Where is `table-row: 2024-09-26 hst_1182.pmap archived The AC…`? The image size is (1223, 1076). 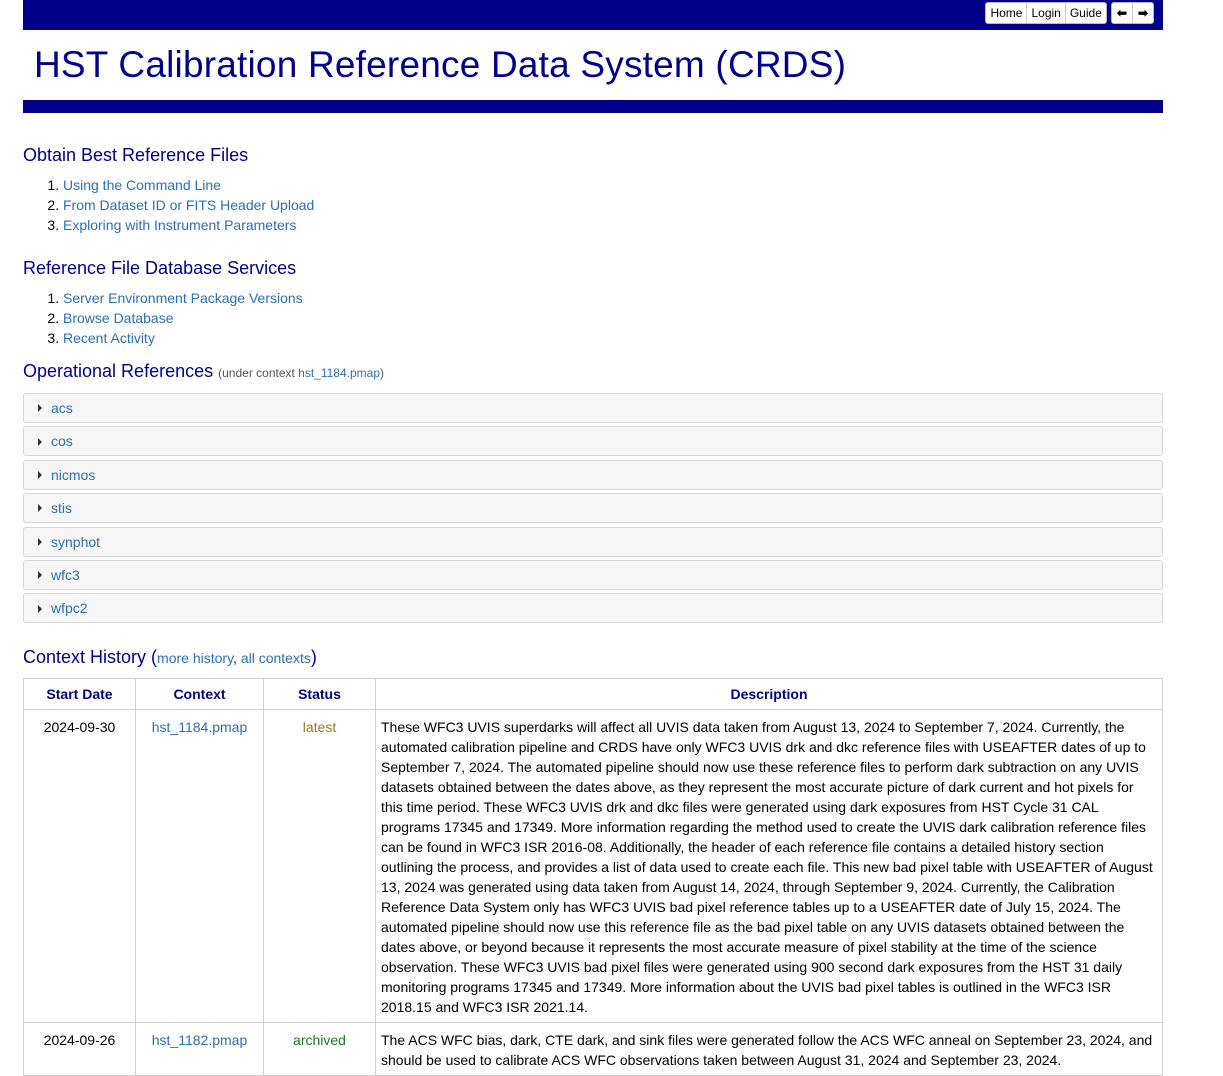
table-row: 2024-09-26 hst_1182.pmap archived The AC… is located at coordinates (593, 1049).